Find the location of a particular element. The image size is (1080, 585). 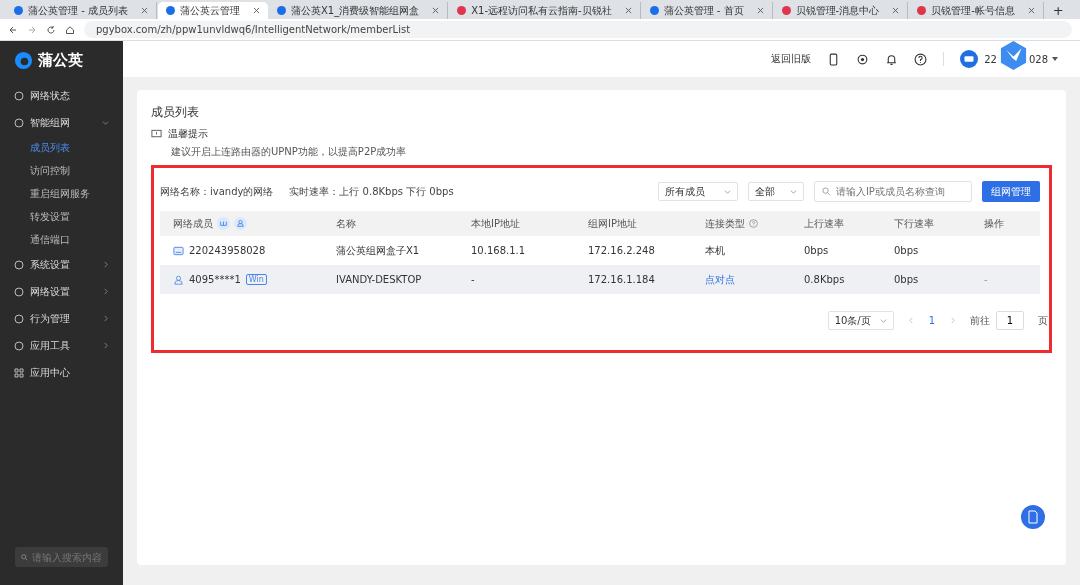

user-icon is located at coordinates (178, 279).